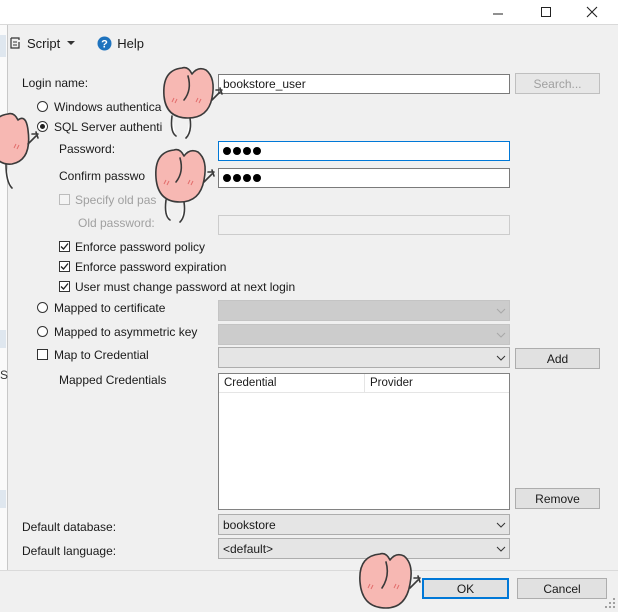 The width and height of the screenshot is (618, 612). I want to click on password-label: Password:, so click(87, 149).